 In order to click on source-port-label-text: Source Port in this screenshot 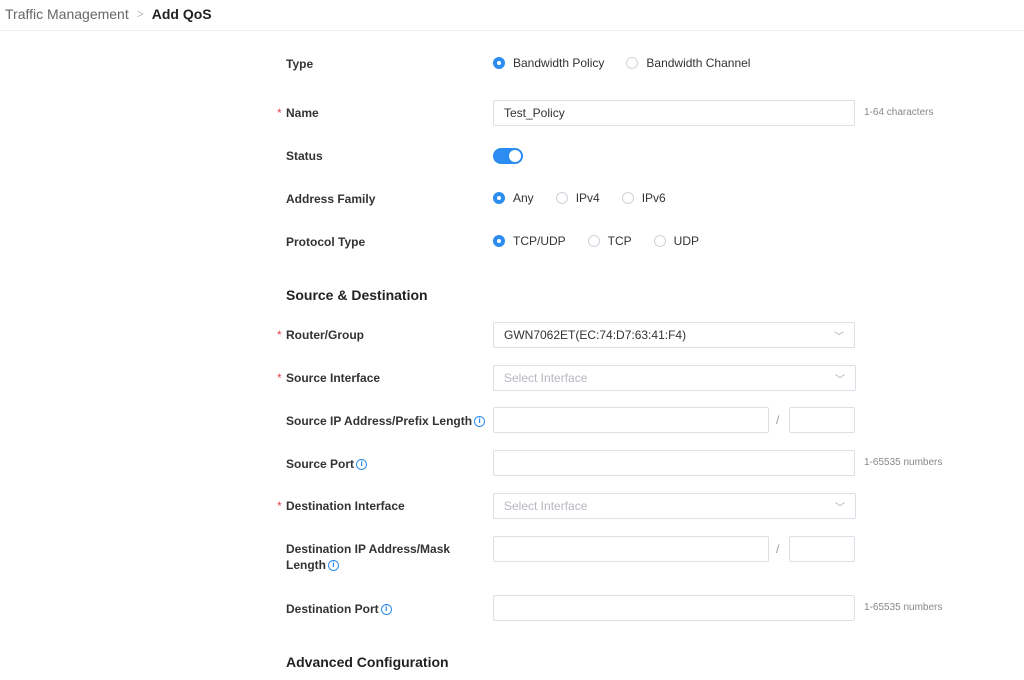, I will do `click(320, 464)`.